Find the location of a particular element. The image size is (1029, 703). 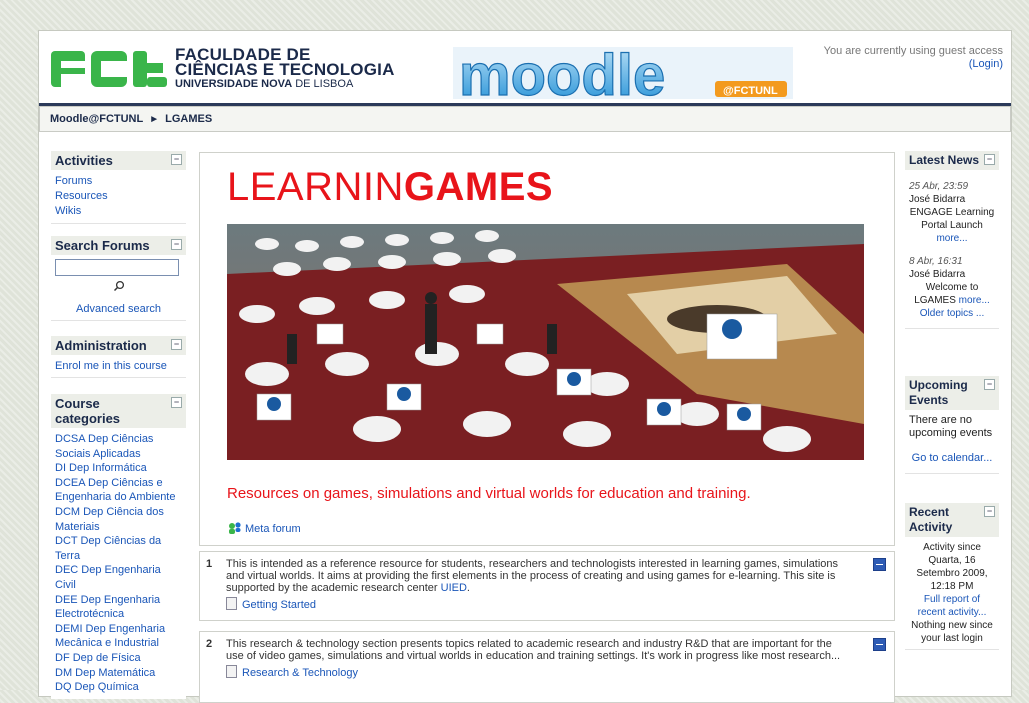

administration-title: Administration − is located at coordinates (118, 345).